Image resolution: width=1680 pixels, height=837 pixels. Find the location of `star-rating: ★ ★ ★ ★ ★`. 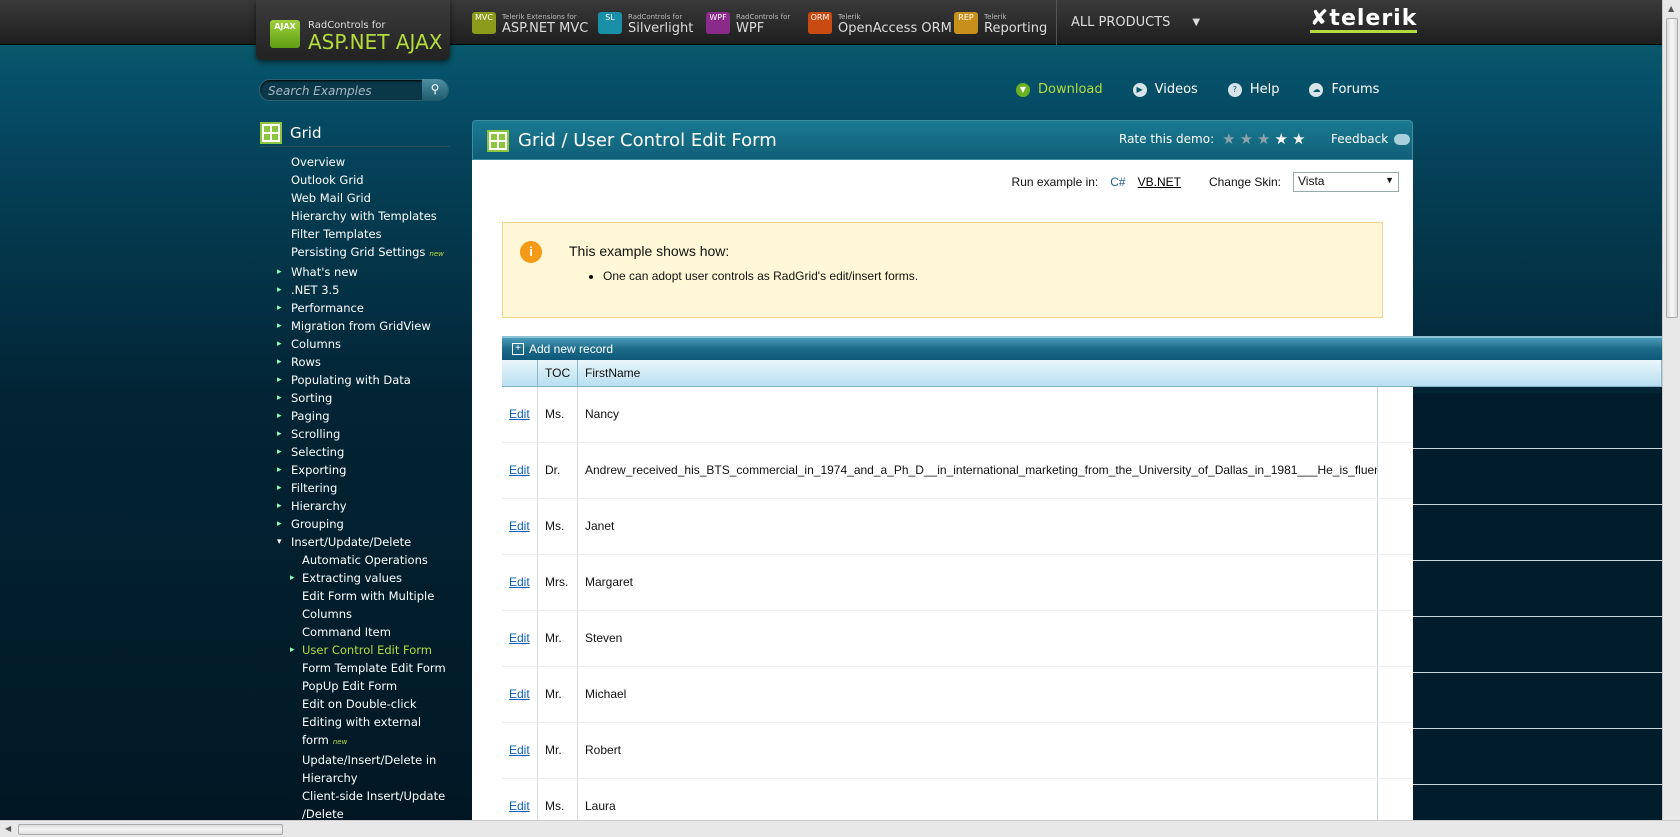

star-rating: ★ ★ ★ ★ ★ is located at coordinates (1263, 139).